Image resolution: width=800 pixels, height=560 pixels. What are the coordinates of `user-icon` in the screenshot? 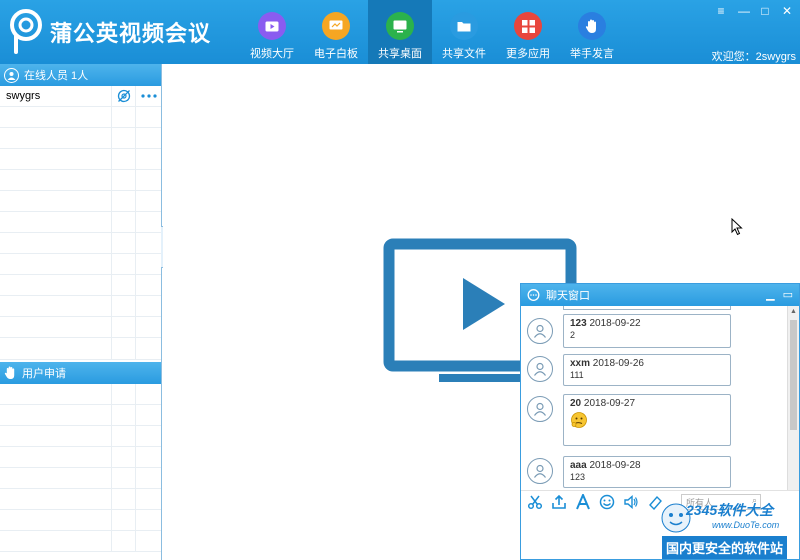 It's located at (11, 75).